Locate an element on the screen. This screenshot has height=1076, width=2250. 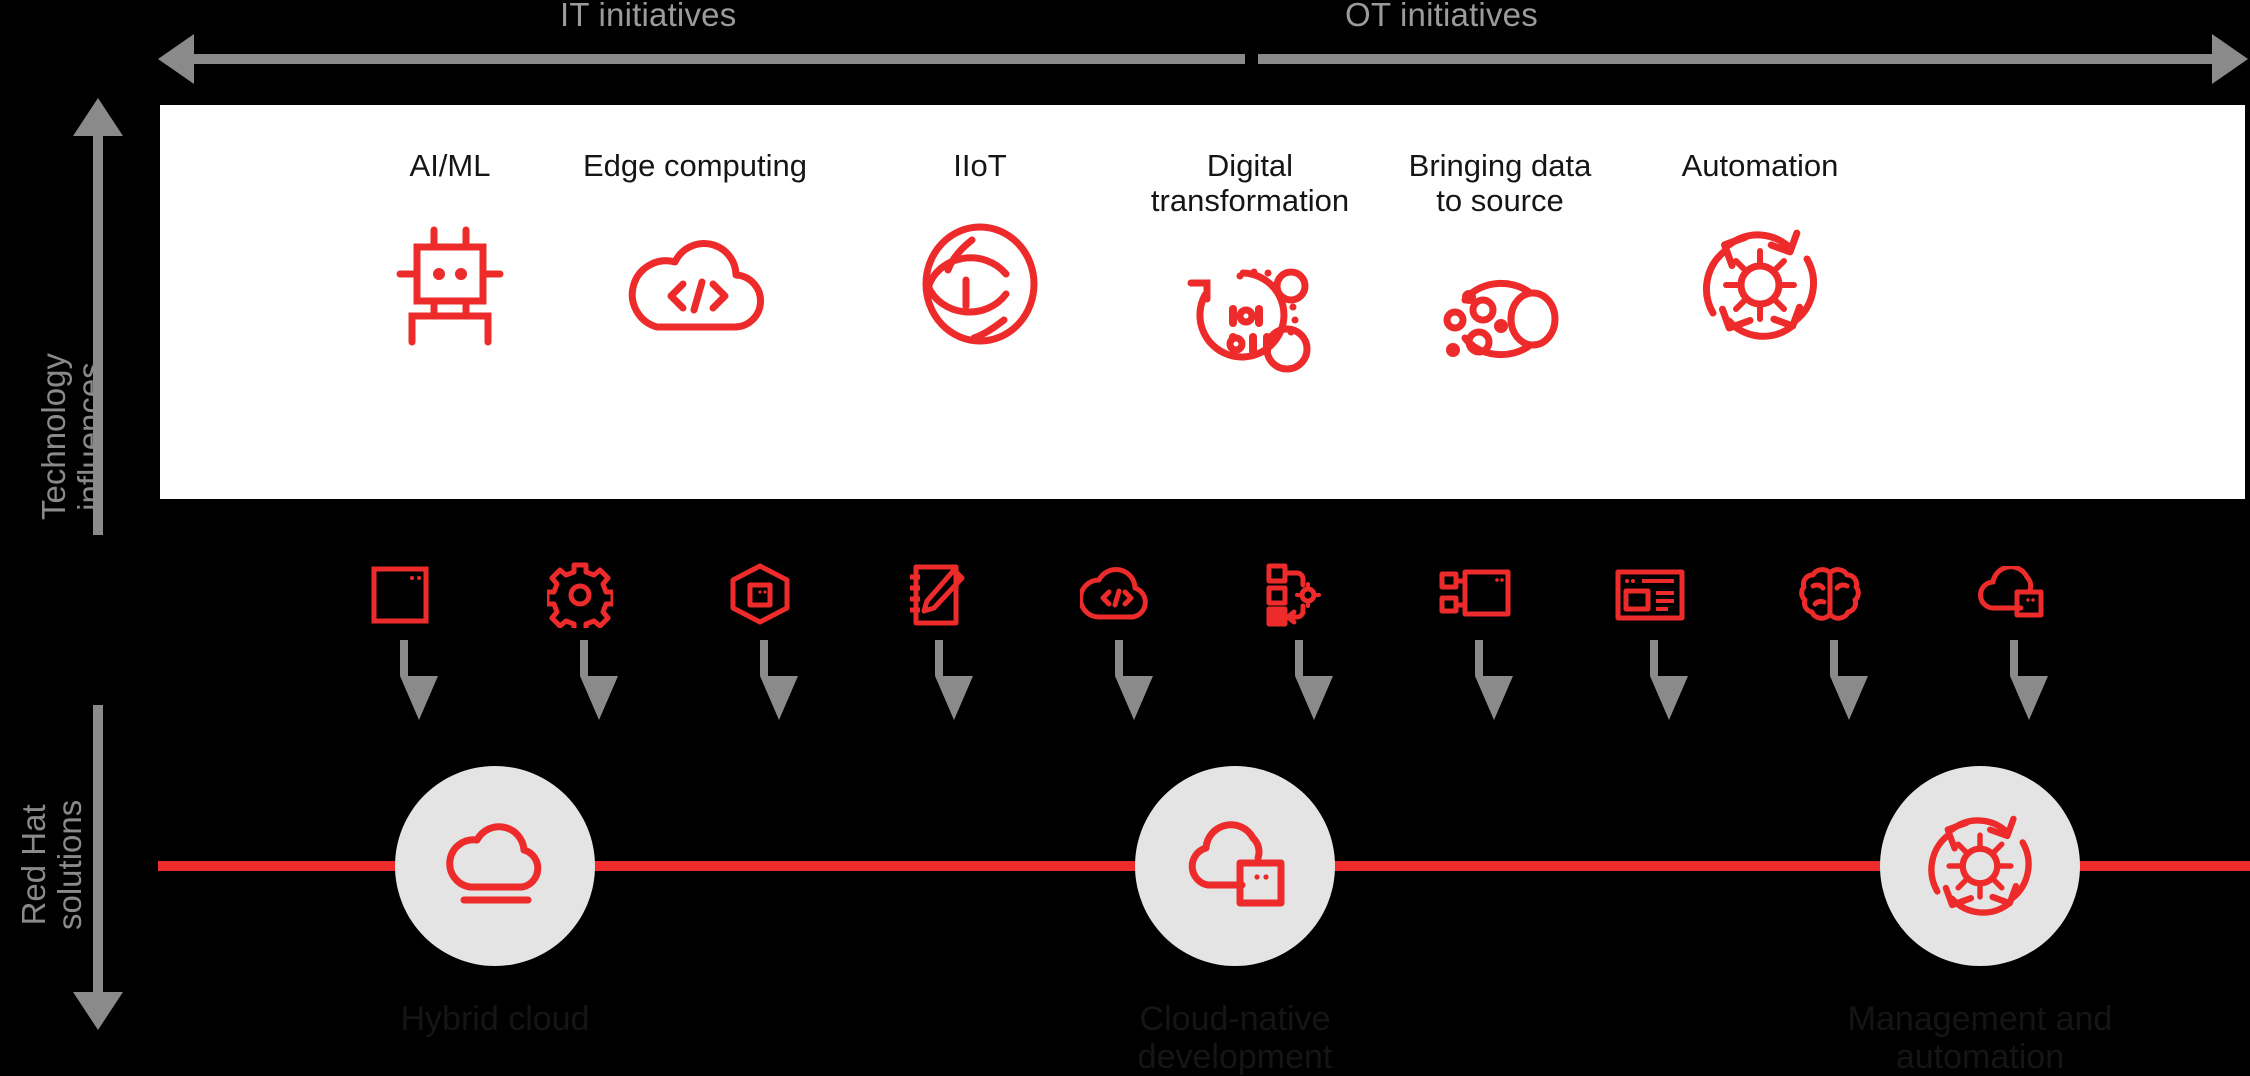
arrow-up-icon is located at coordinates (98, 117).